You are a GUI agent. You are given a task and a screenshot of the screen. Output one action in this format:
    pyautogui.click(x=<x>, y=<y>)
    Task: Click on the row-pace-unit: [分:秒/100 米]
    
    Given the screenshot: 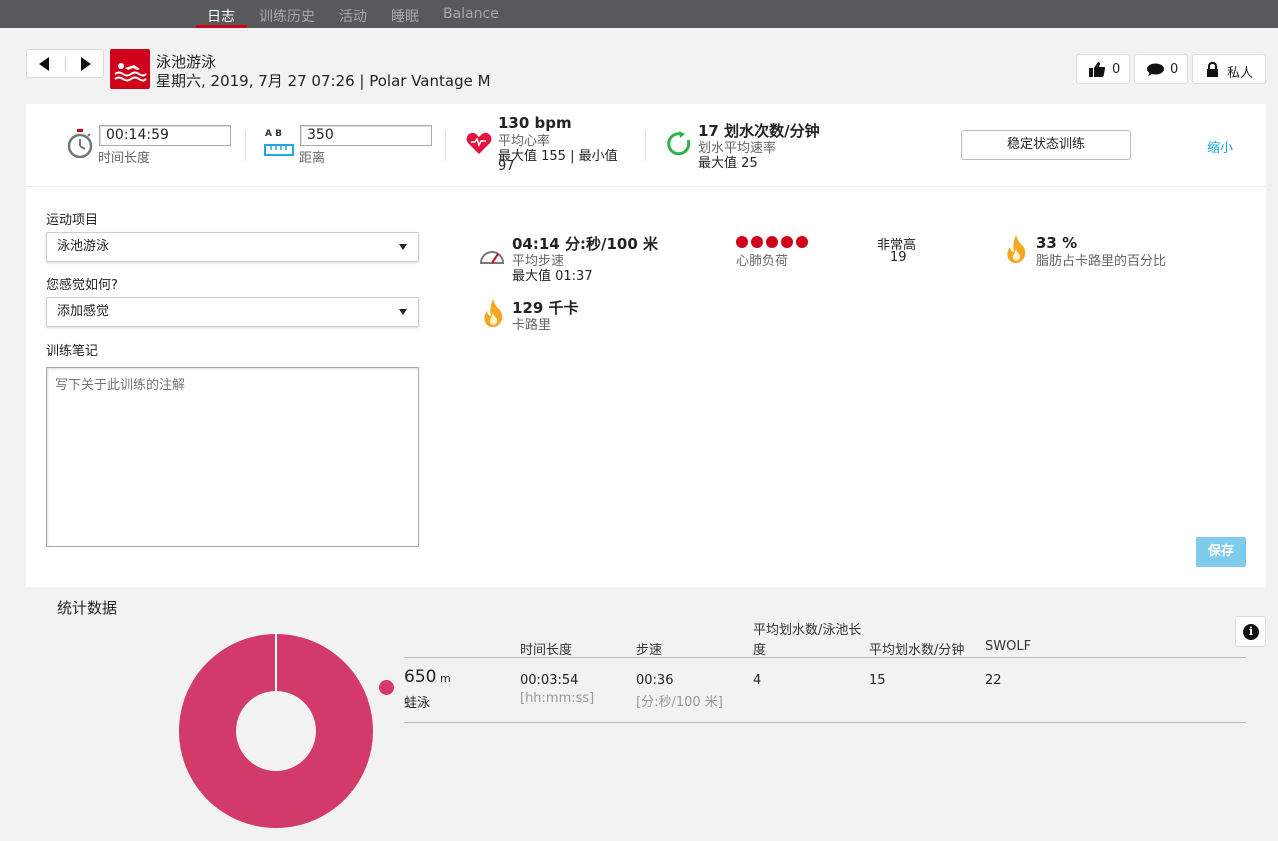 What is the action you would take?
    pyautogui.click(x=679, y=702)
    